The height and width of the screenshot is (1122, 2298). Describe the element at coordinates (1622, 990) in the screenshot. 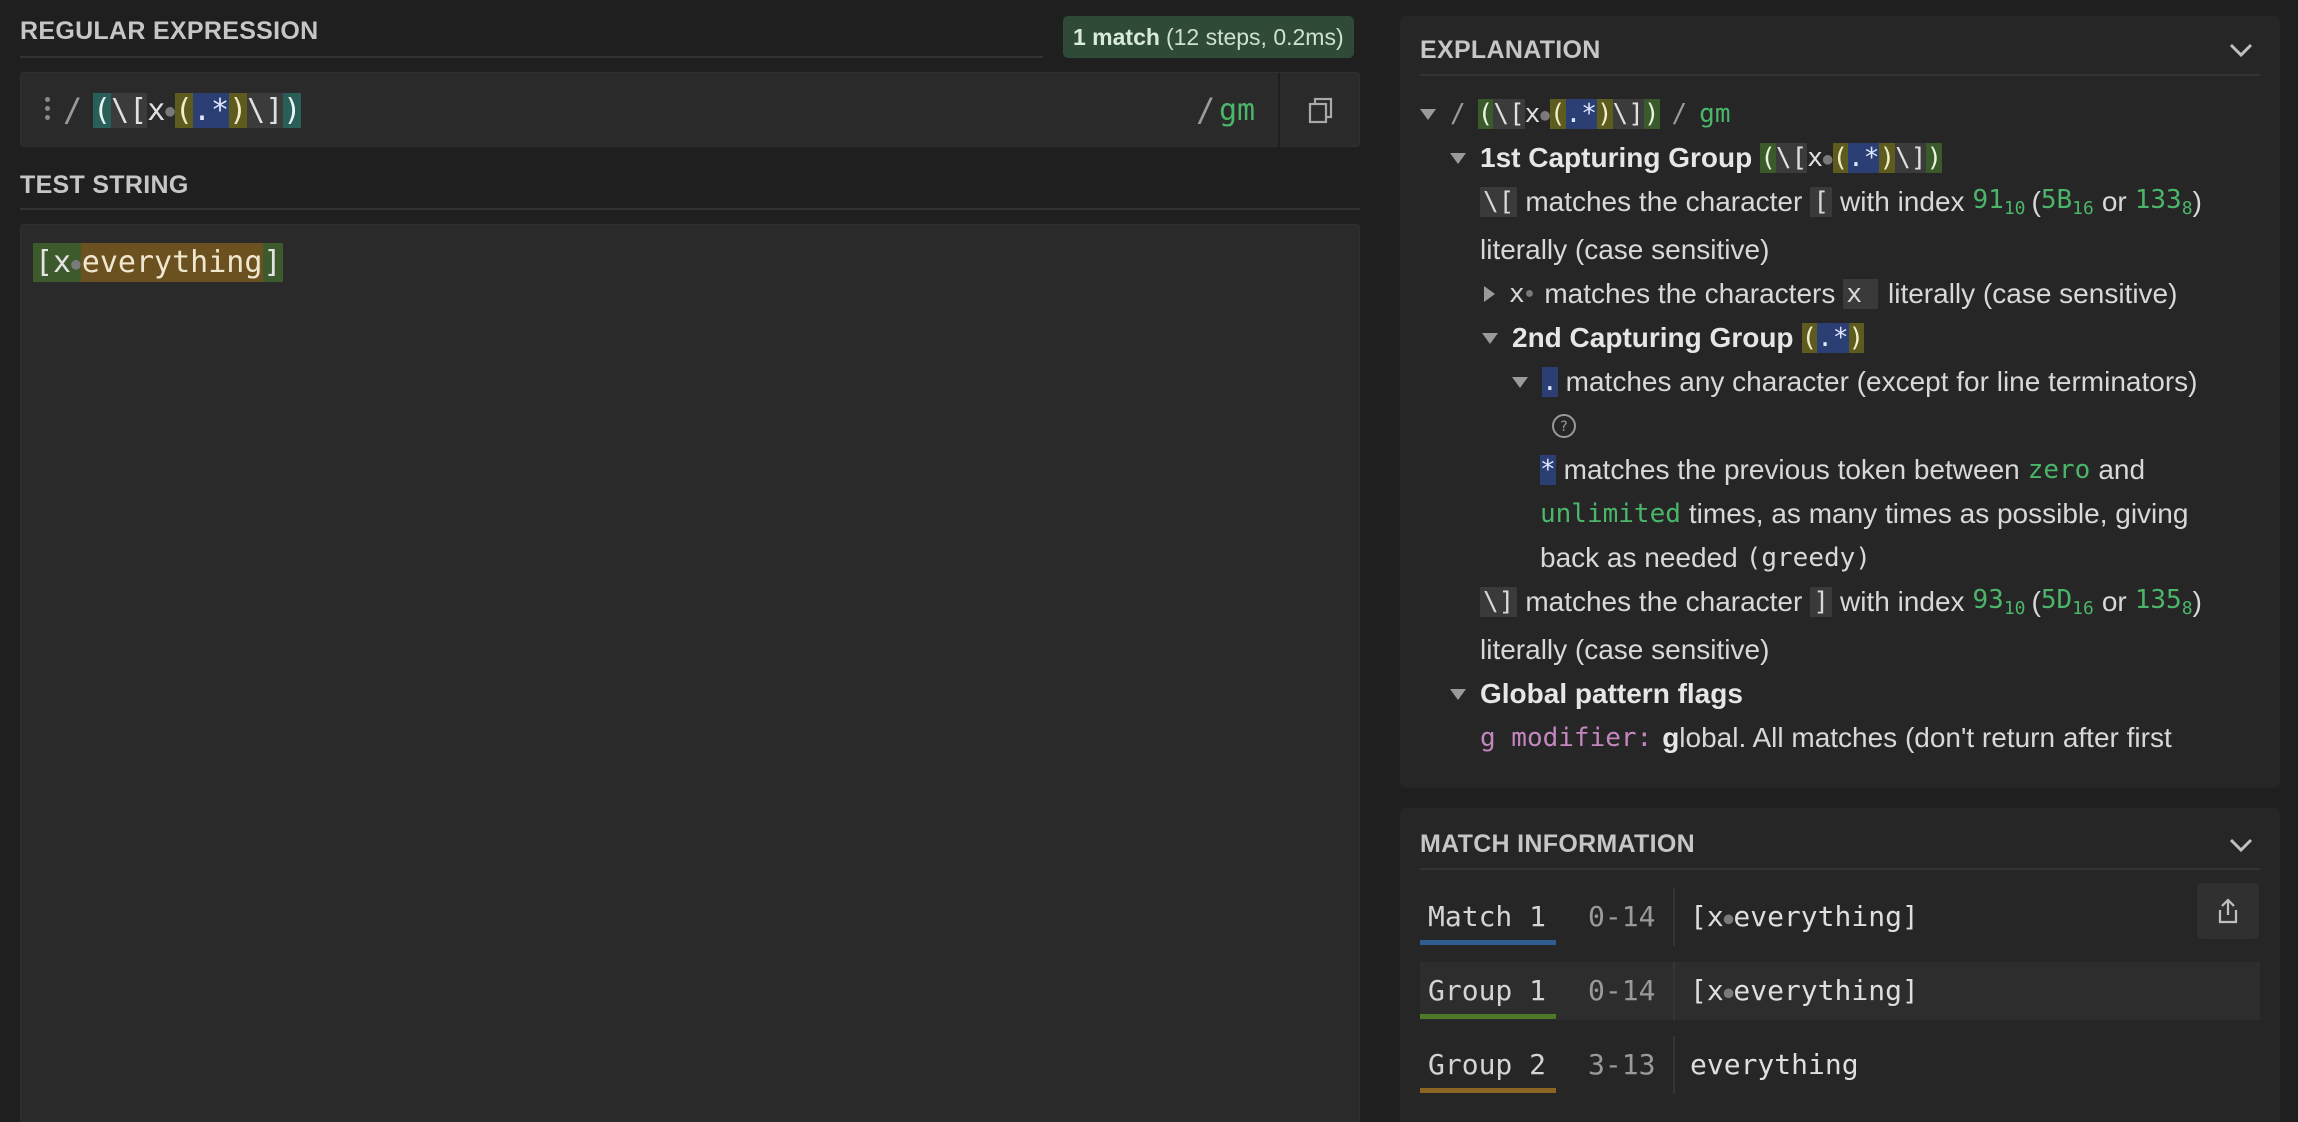

I see `group-range: 0-14` at that location.